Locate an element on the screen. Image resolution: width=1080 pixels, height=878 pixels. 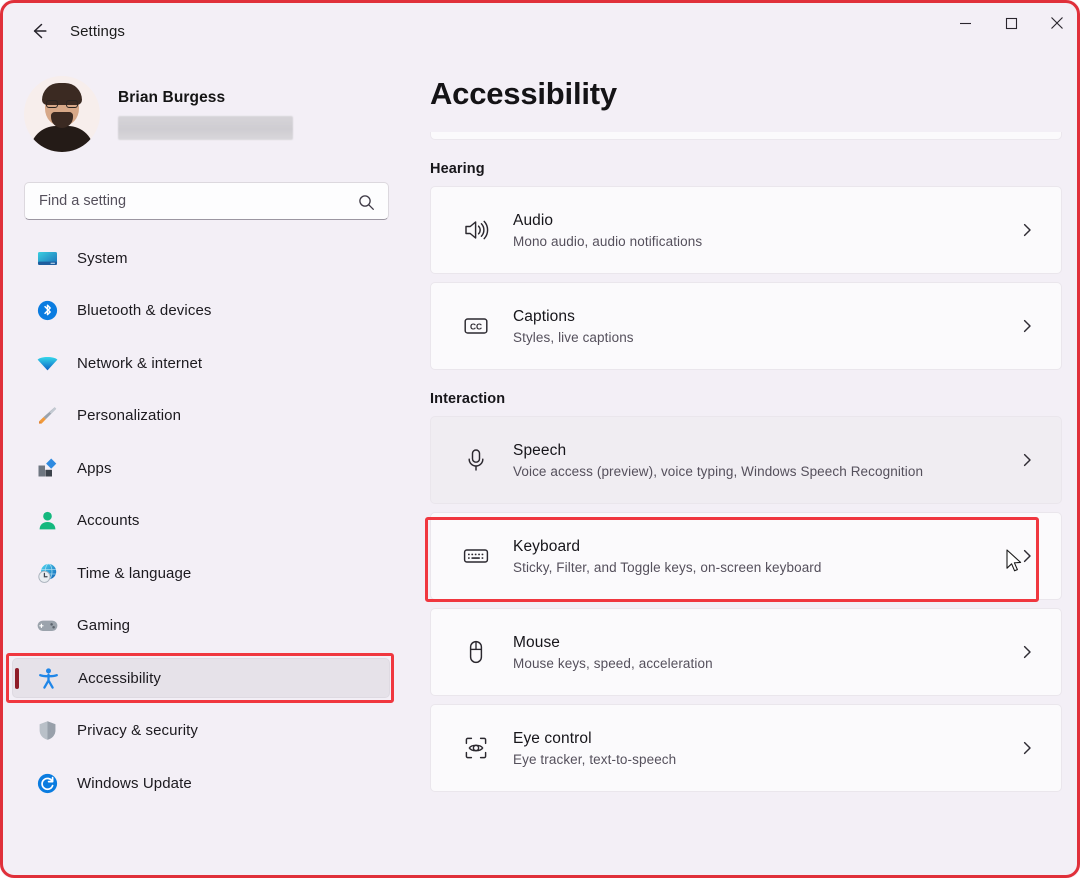
sidebar-item-bluetooth-devices: Bluetooth & devices is located at coordinates (201, 311).